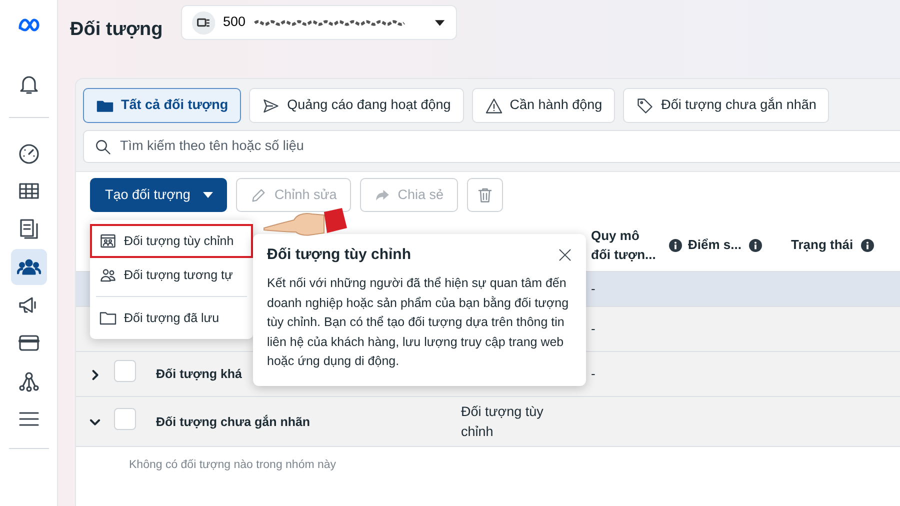 The height and width of the screenshot is (506, 900). Describe the element at coordinates (418, 322) in the screenshot. I see `popover-text: Kết nối với những người đã thể hiện sự quan tâm đến doanh nghiệp hoặc sản phẩm của bạn bằng đối tượng tùy chỉnh. Bạn có thể tạo đối tượng dựa trên thông tin liên hệ của khách hàng, lưu lượng truy cập trang web hoặc ứng dụng di động.` at that location.